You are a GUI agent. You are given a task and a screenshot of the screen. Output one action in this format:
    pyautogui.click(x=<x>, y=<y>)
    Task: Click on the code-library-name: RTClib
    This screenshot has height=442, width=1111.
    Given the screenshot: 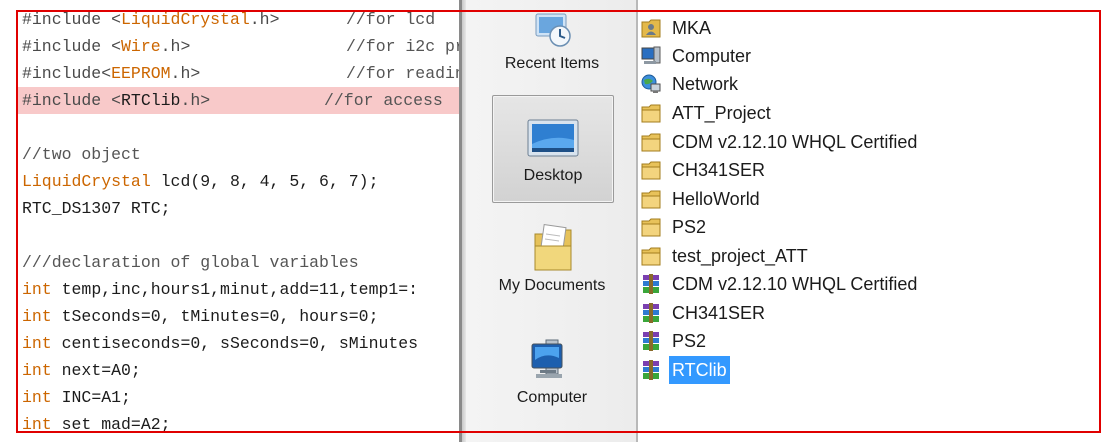 What is the action you would take?
    pyautogui.click(x=151, y=100)
    